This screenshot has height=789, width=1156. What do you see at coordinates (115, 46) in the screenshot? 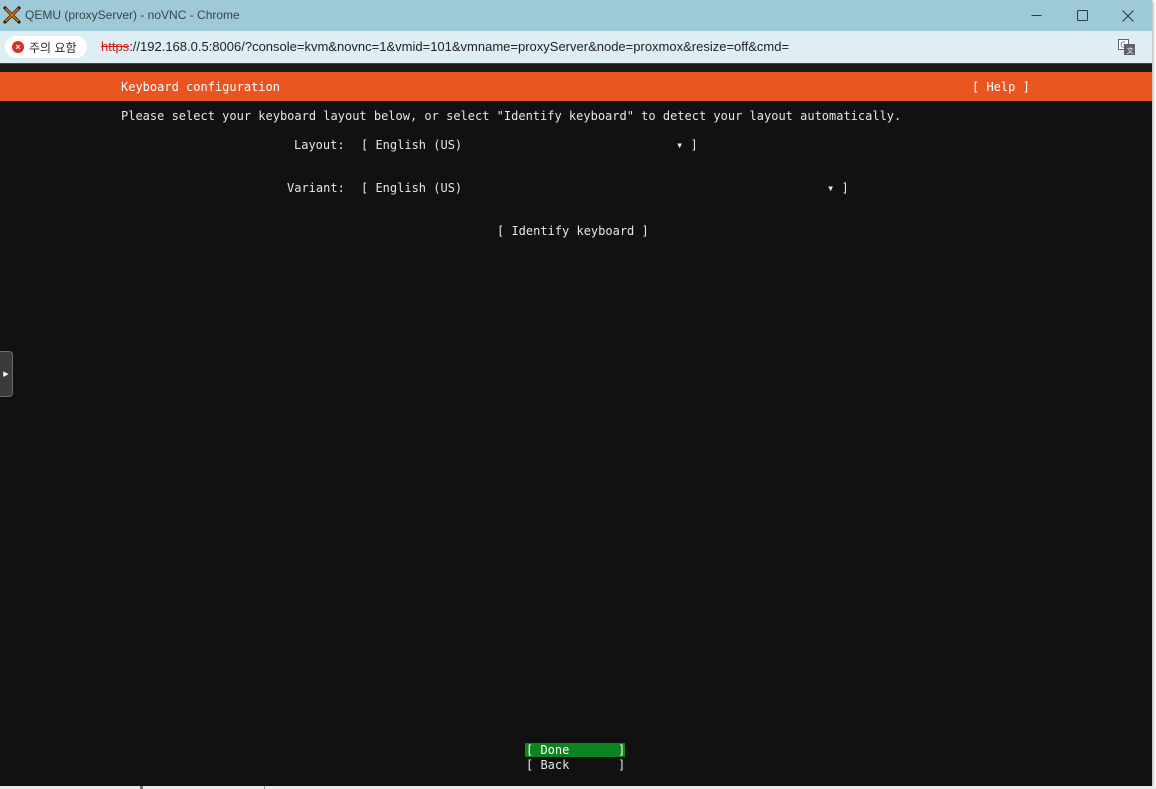
I see `url-scheme: https` at bounding box center [115, 46].